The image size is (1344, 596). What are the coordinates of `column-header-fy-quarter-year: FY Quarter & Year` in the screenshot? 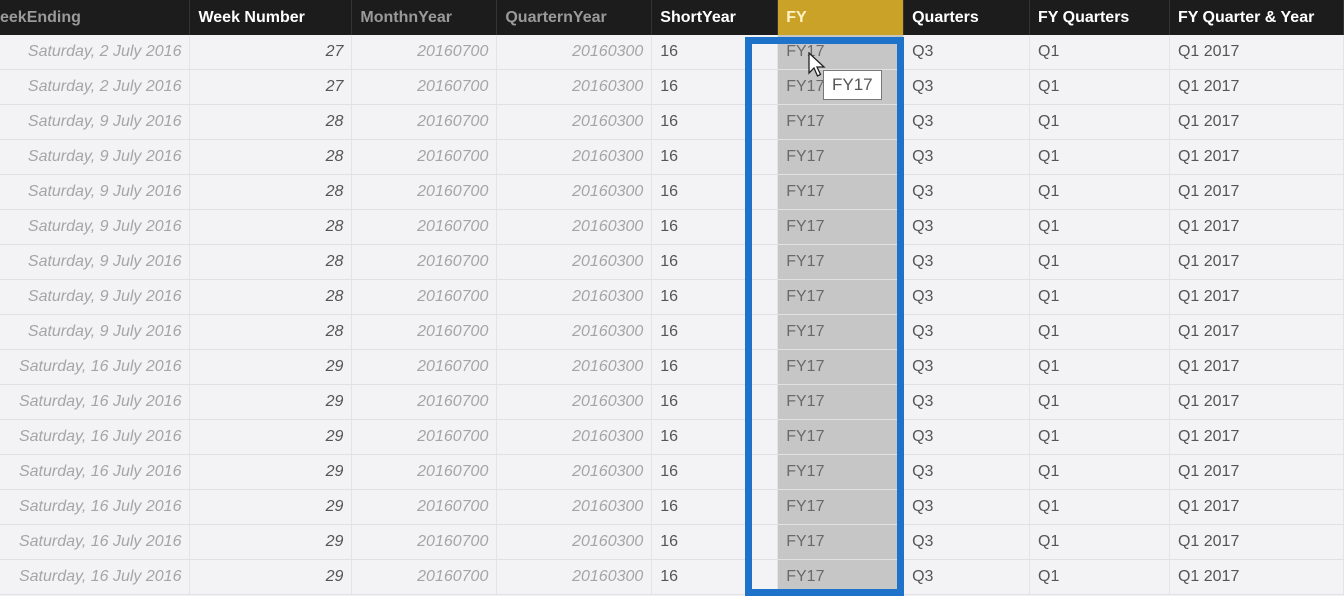 It's located at (1256, 17).